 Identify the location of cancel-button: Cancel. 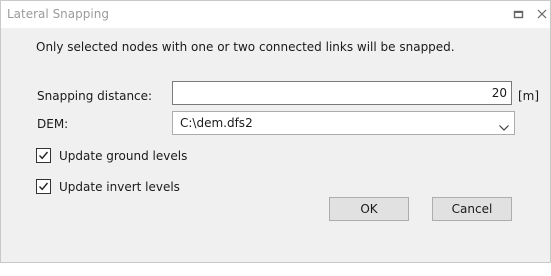
(472, 209).